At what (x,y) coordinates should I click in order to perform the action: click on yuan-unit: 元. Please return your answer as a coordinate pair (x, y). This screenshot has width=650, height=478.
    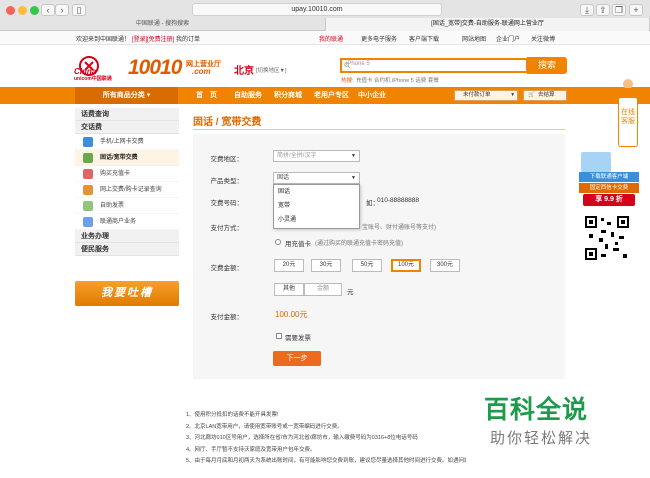
    Looking at the image, I should click on (350, 292).